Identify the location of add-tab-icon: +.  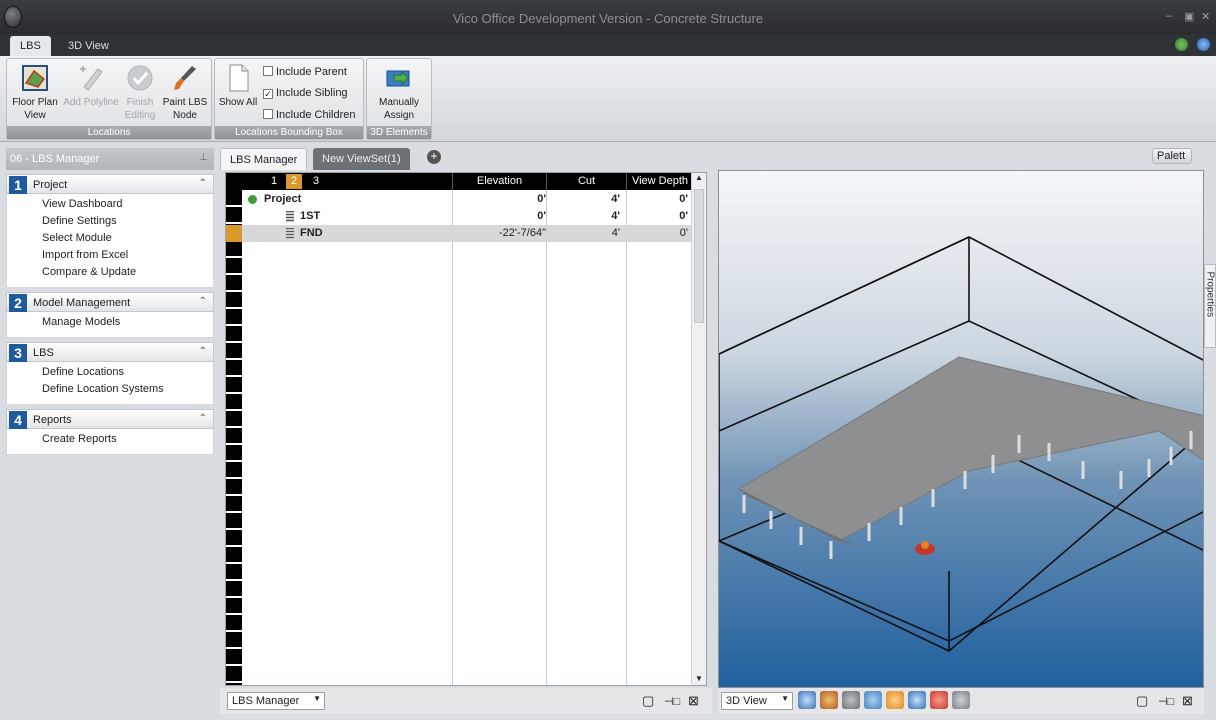
(434, 157).